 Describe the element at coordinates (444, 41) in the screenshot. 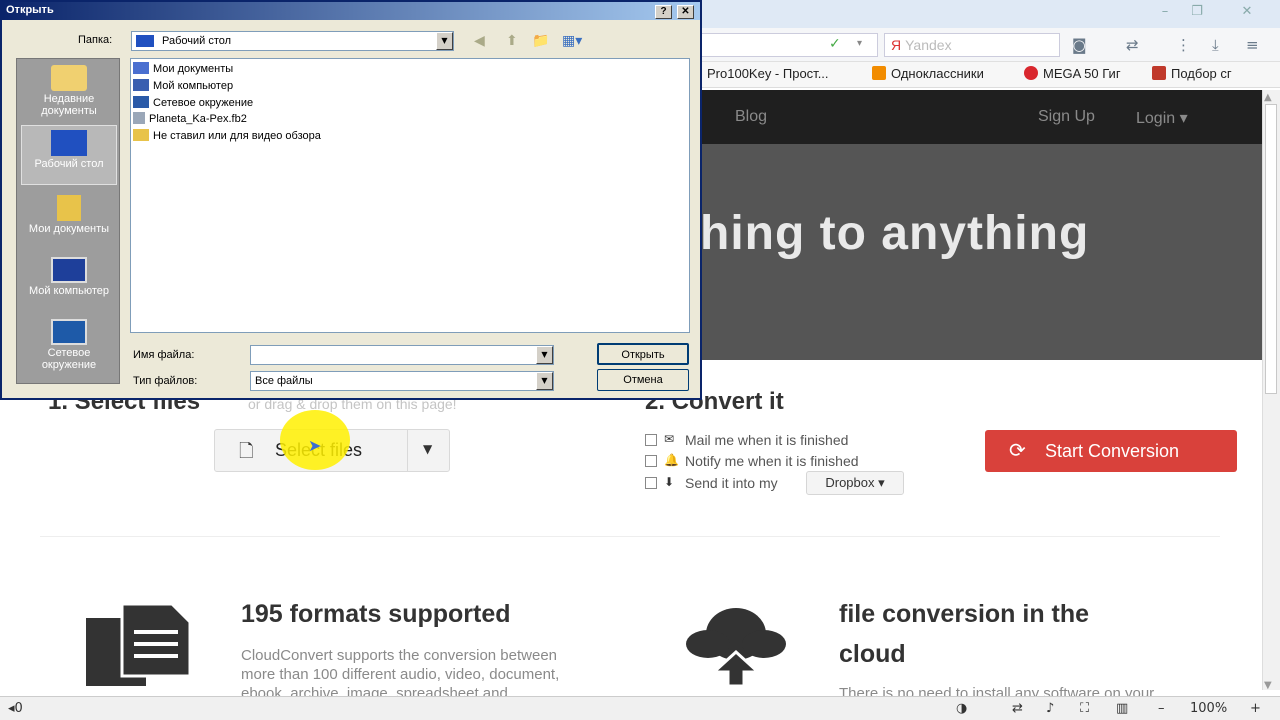

I see `lookin-dropdown-arrow: ▼` at that location.